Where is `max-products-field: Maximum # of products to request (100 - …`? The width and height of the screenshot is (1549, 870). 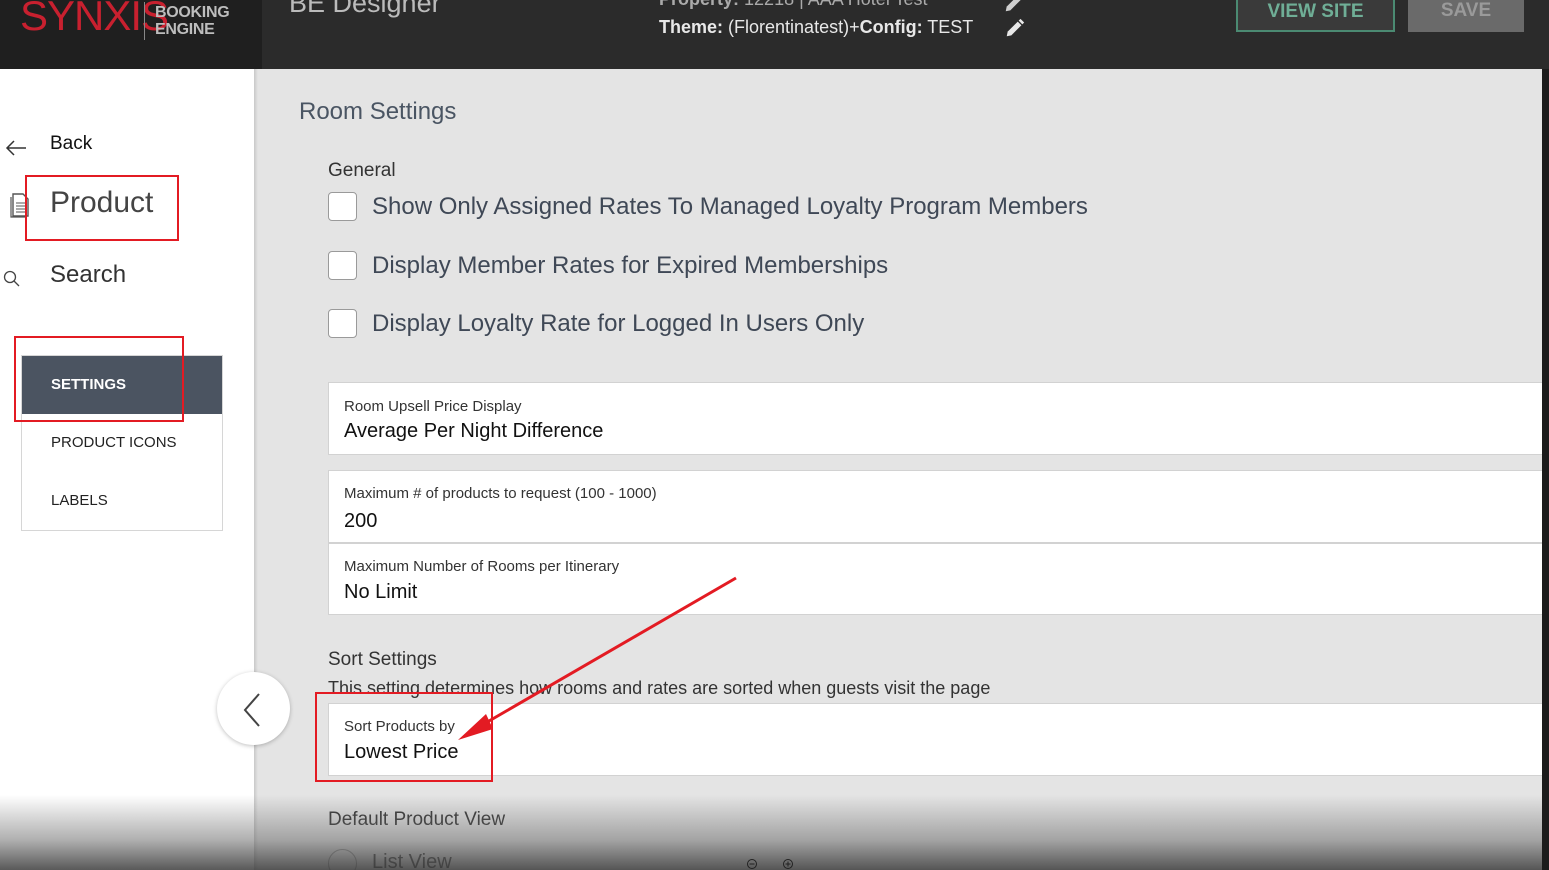
max-products-field: Maximum # of products to request (100 - … is located at coordinates (938, 506).